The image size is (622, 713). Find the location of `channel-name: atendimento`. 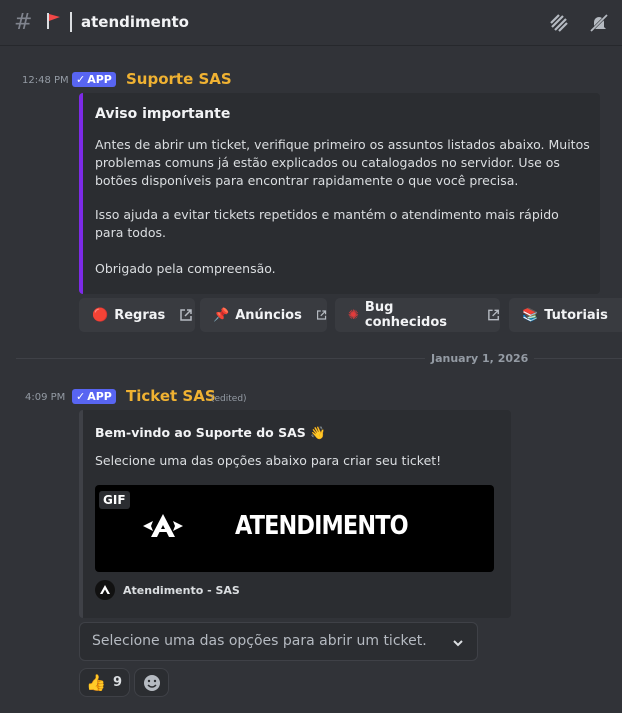

channel-name: atendimento is located at coordinates (135, 22).